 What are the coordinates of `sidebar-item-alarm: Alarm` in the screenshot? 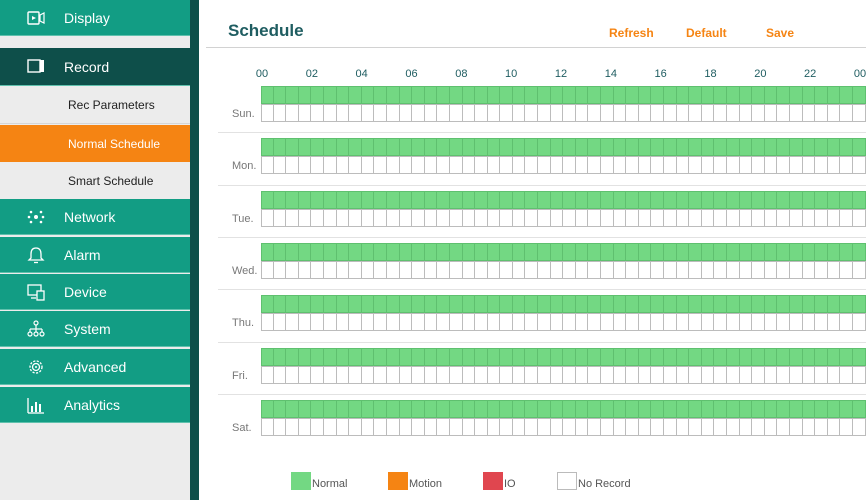 It's located at (95, 255).